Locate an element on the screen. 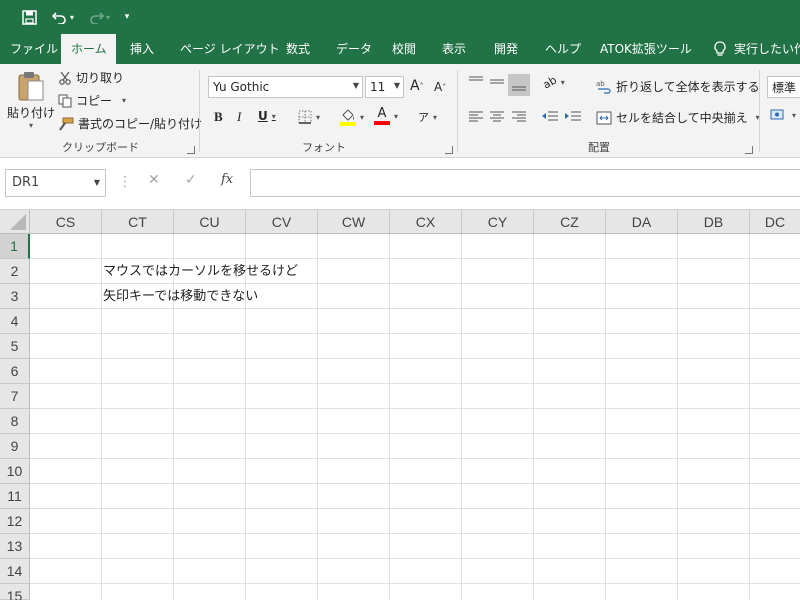 This screenshot has width=800, height=600. cut-button: 切り取り is located at coordinates (91, 77).